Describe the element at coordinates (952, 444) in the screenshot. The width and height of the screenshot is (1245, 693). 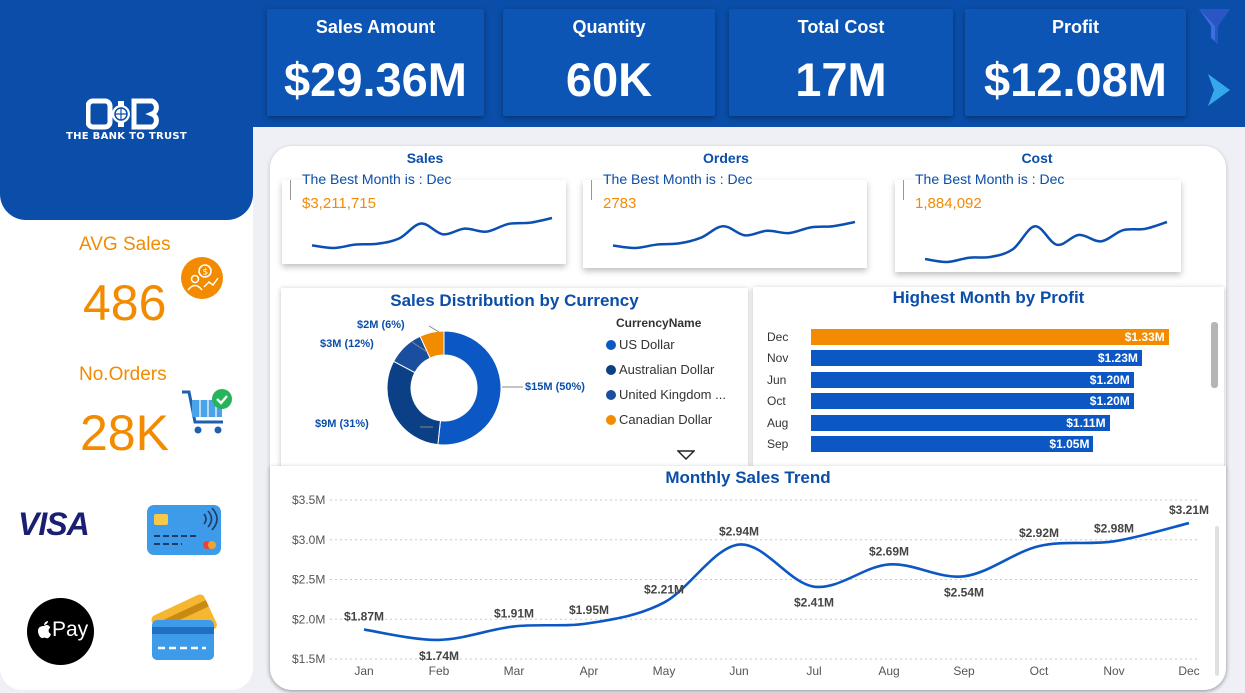
I see `profit-bar: $1.05M` at that location.